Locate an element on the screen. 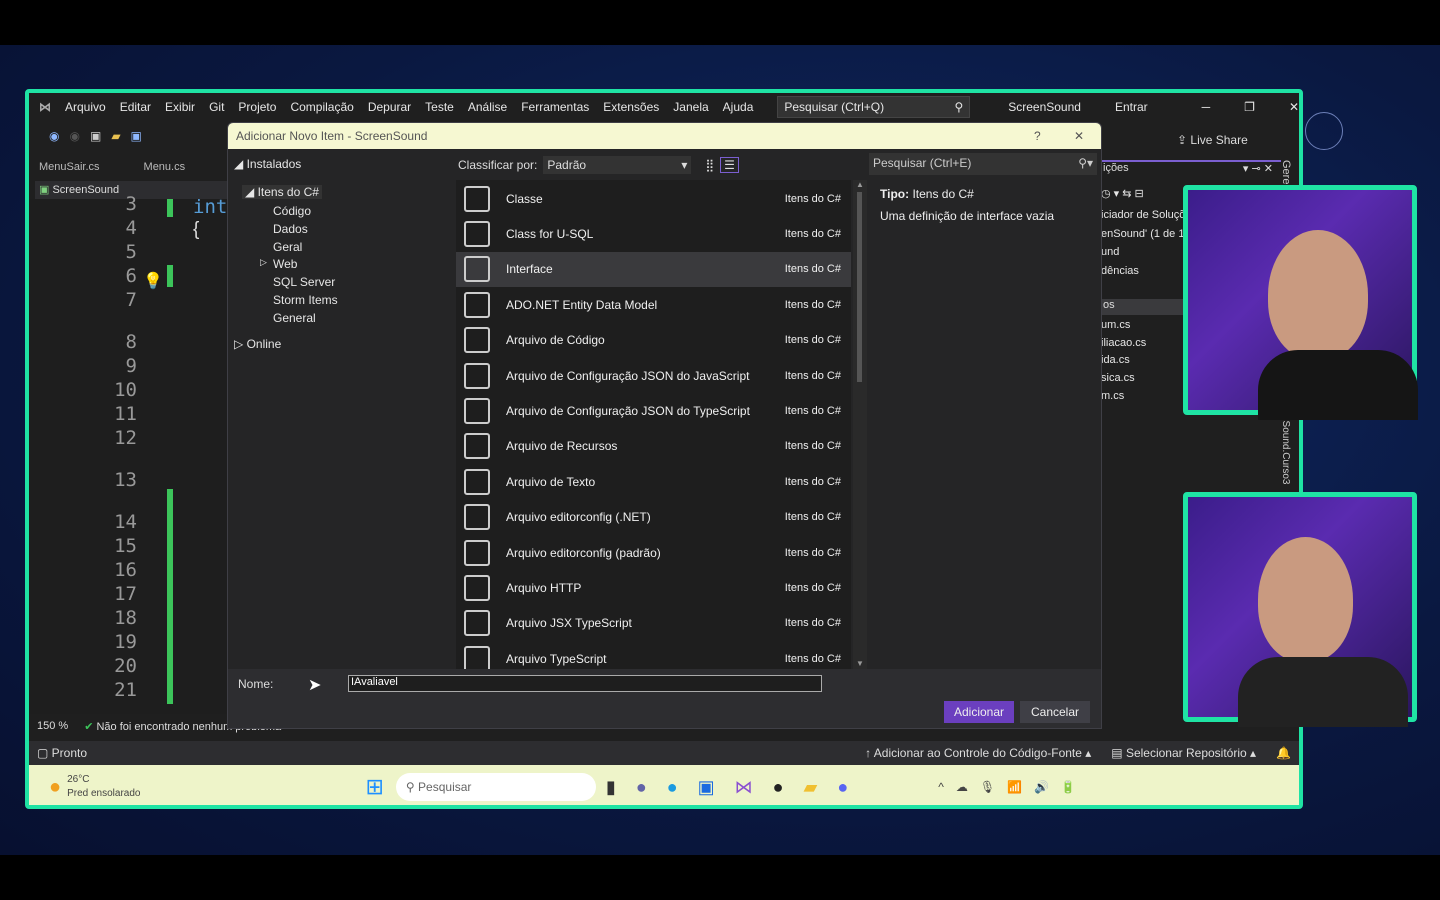  template-item: Classe Itens do C# is located at coordinates (653, 198).